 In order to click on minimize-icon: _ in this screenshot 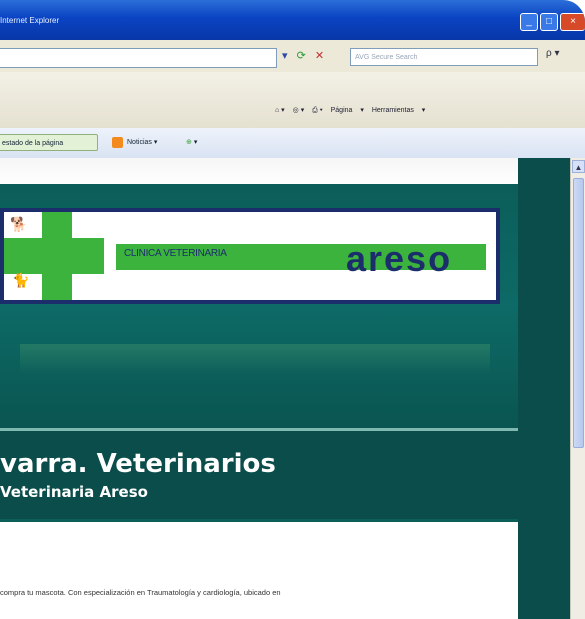, I will do `click(529, 21)`.